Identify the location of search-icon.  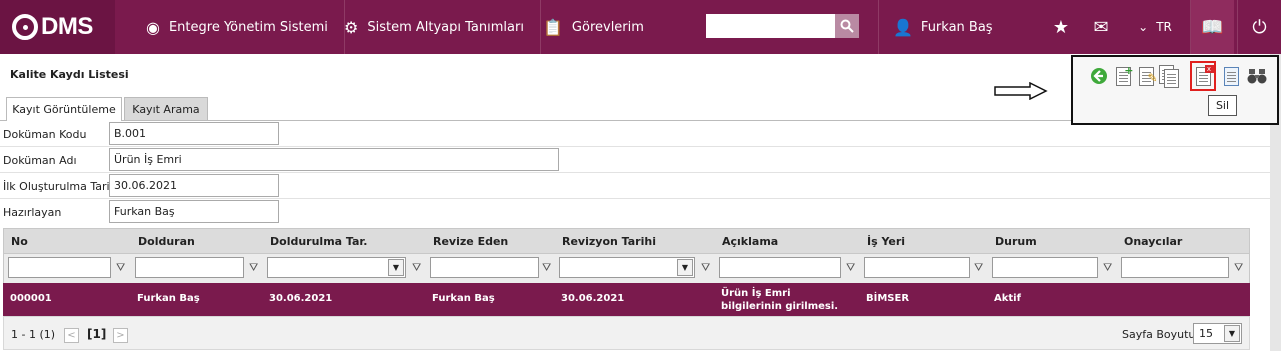
(847, 26).